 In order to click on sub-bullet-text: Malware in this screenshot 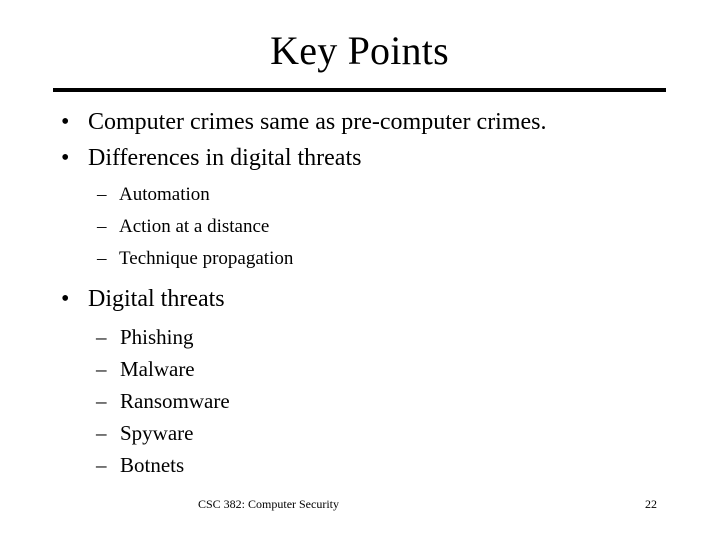, I will do `click(157, 369)`.